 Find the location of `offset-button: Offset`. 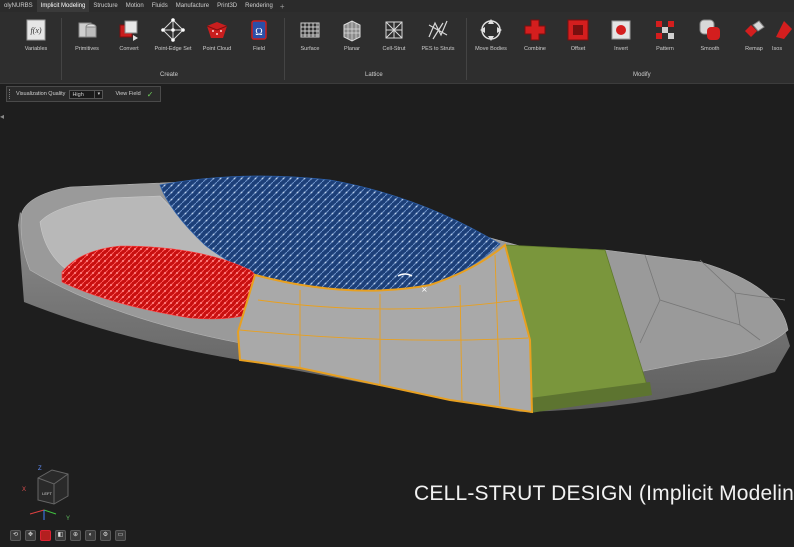

offset-button: Offset is located at coordinates (578, 34).